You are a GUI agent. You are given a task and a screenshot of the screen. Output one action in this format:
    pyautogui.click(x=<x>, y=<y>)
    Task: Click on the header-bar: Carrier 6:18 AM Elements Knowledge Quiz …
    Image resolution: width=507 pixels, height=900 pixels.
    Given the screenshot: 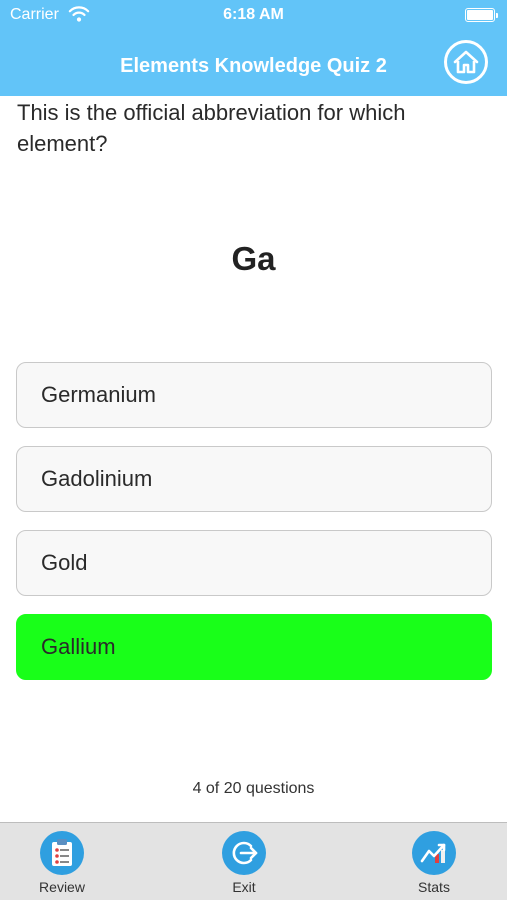 What is the action you would take?
    pyautogui.click(x=253, y=48)
    